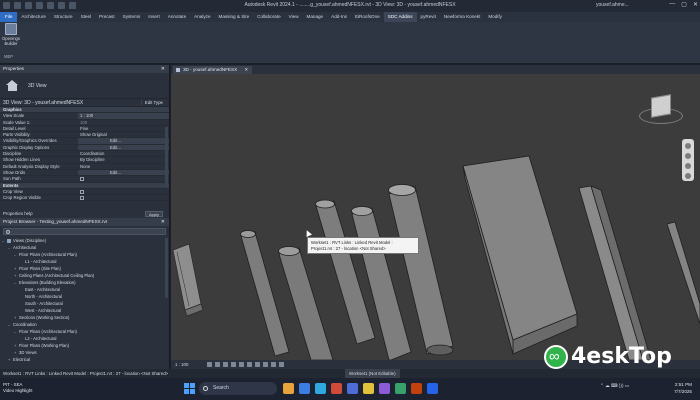  What do you see at coordinates (238, 388) in the screenshot?
I see `taskbar-search: Search` at bounding box center [238, 388].